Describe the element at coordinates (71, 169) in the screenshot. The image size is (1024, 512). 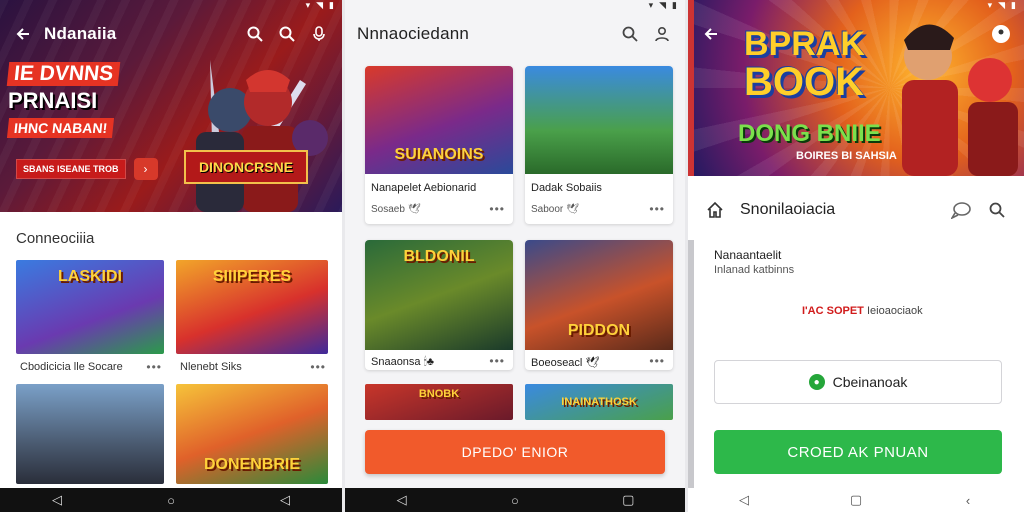
I see `promo-cta-label: SBANS ISEANE TROB` at that location.